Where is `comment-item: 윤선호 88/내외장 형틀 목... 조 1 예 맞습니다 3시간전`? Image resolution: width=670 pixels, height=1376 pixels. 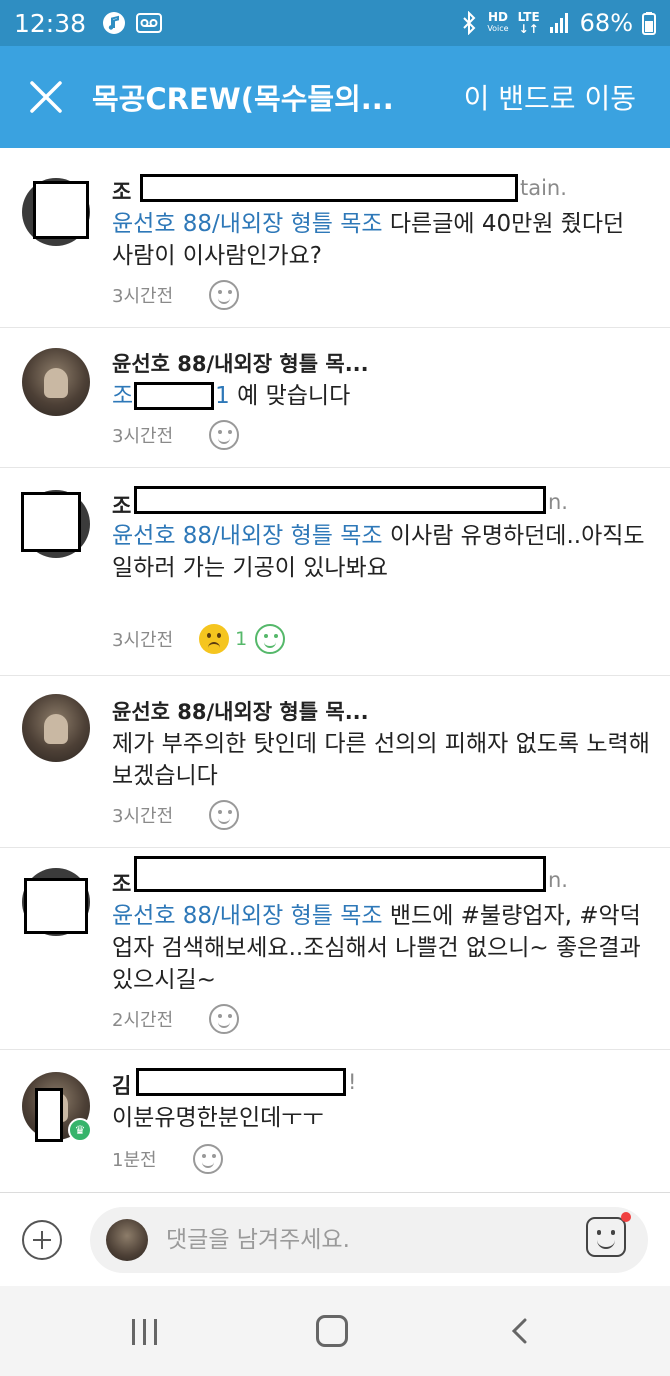
comment-item: 윤선호 88/내외장 형틀 목... 조 1 예 맞습니다 3시간전 is located at coordinates (335, 398).